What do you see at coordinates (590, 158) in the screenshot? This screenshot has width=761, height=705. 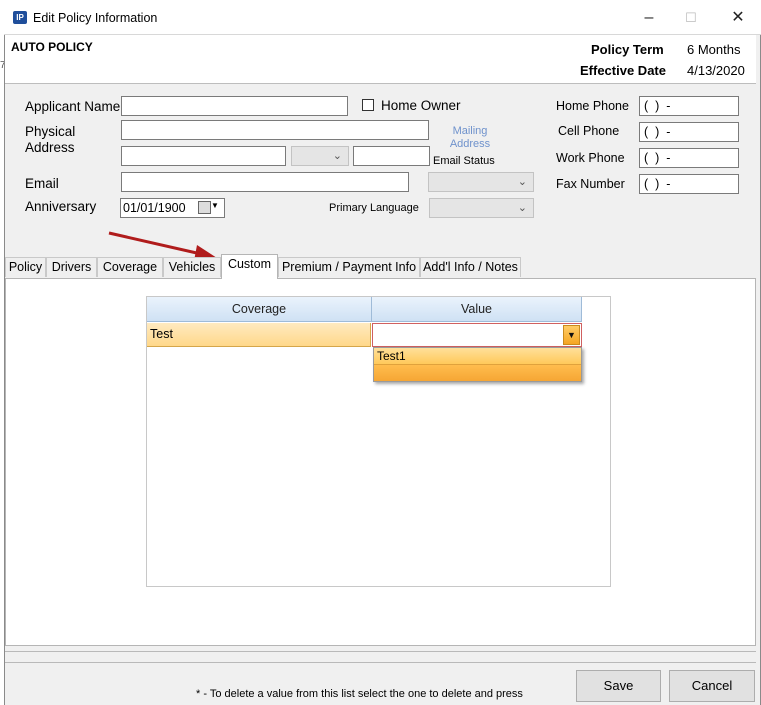 I see `work-phone-label: Work Phone` at bounding box center [590, 158].